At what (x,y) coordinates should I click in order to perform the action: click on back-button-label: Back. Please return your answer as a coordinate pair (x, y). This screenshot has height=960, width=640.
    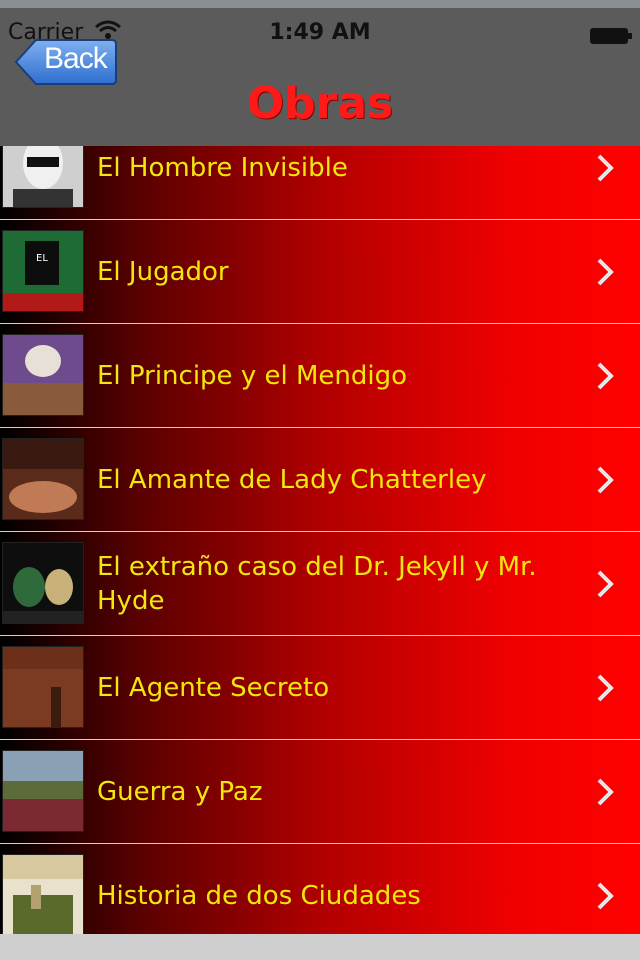
    Looking at the image, I should click on (76, 58).